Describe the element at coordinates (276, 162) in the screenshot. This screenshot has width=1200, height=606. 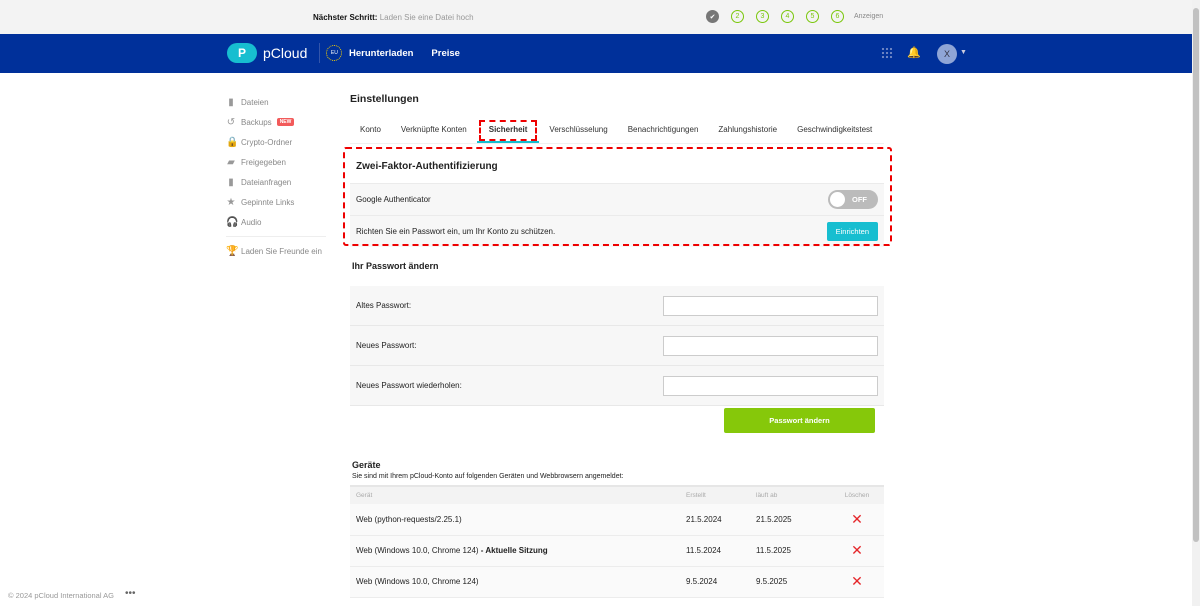
I see `sidebar-item-shared: ▰ Freigegeben` at that location.